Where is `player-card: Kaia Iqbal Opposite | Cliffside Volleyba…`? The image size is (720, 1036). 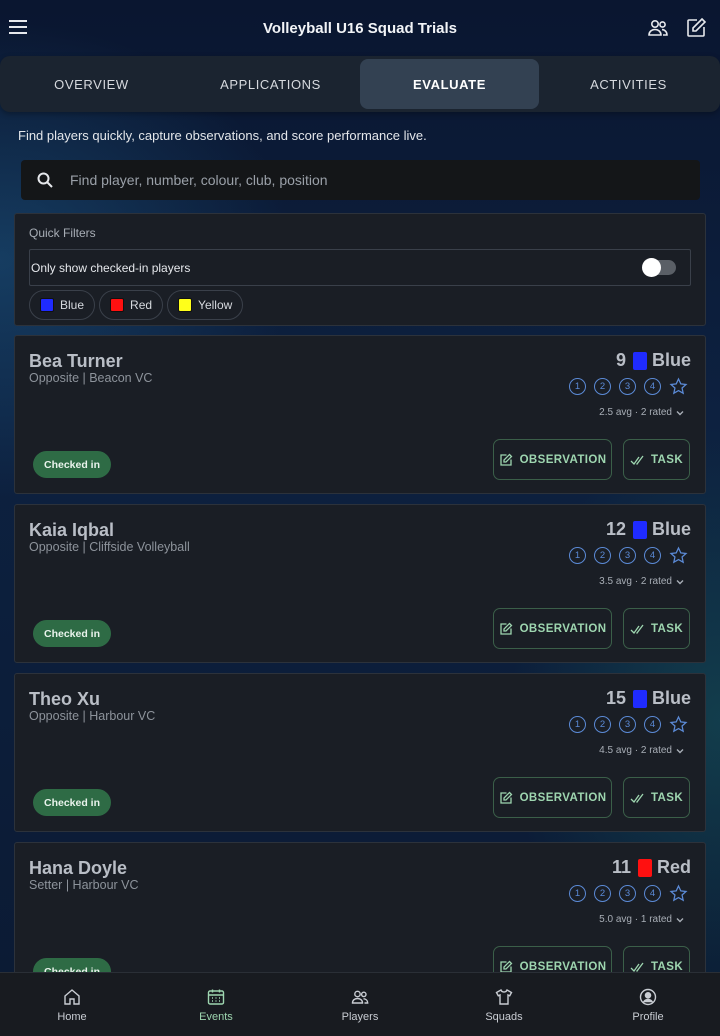
player-card: Kaia Iqbal Opposite | Cliffside Volleyba… is located at coordinates (360, 583).